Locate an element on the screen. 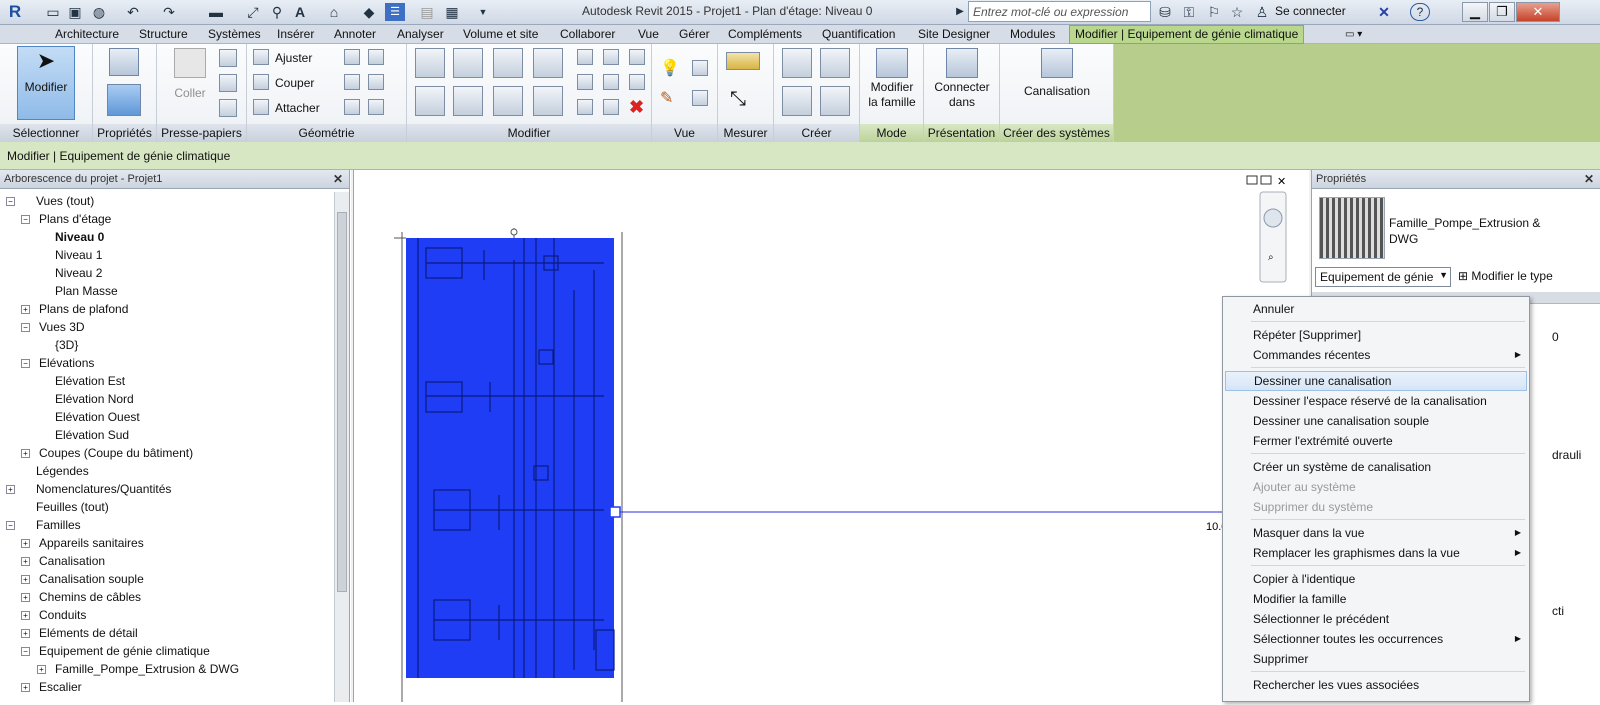 This screenshot has height=705, width=1600. undo-icon: ↶ is located at coordinates (133, 12).